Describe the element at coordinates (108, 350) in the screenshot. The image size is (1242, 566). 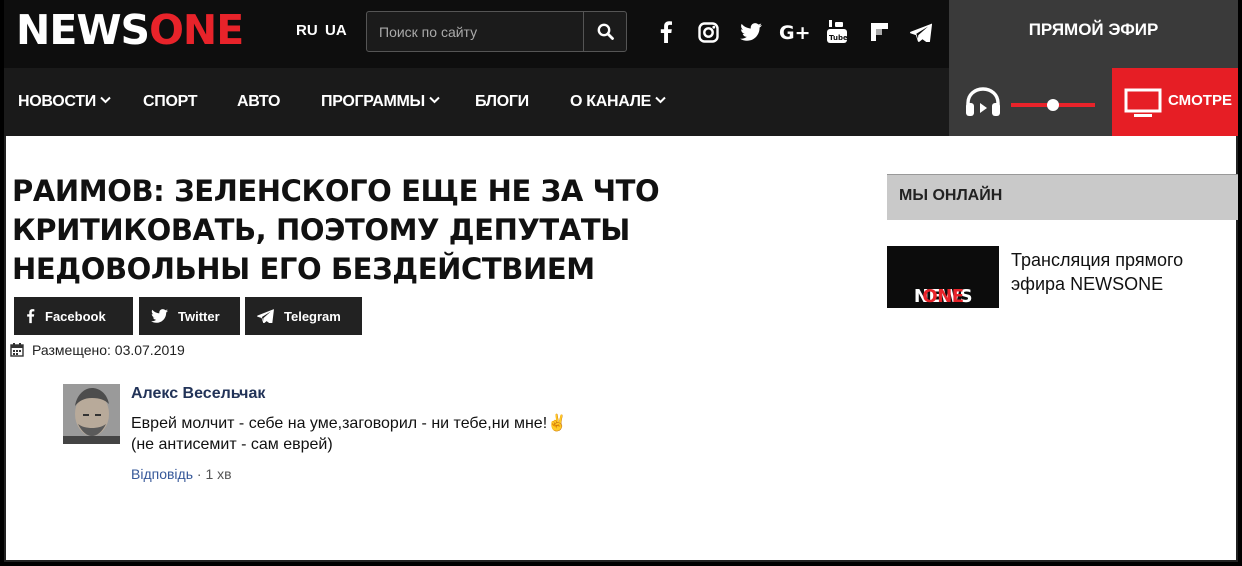
I see `posted-date-text: Размещено: 03.07.2019` at that location.